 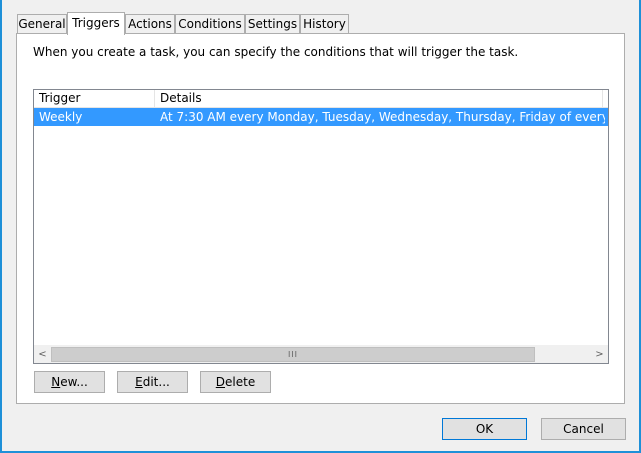 I want to click on scroll-thumb: III, so click(x=293, y=354).